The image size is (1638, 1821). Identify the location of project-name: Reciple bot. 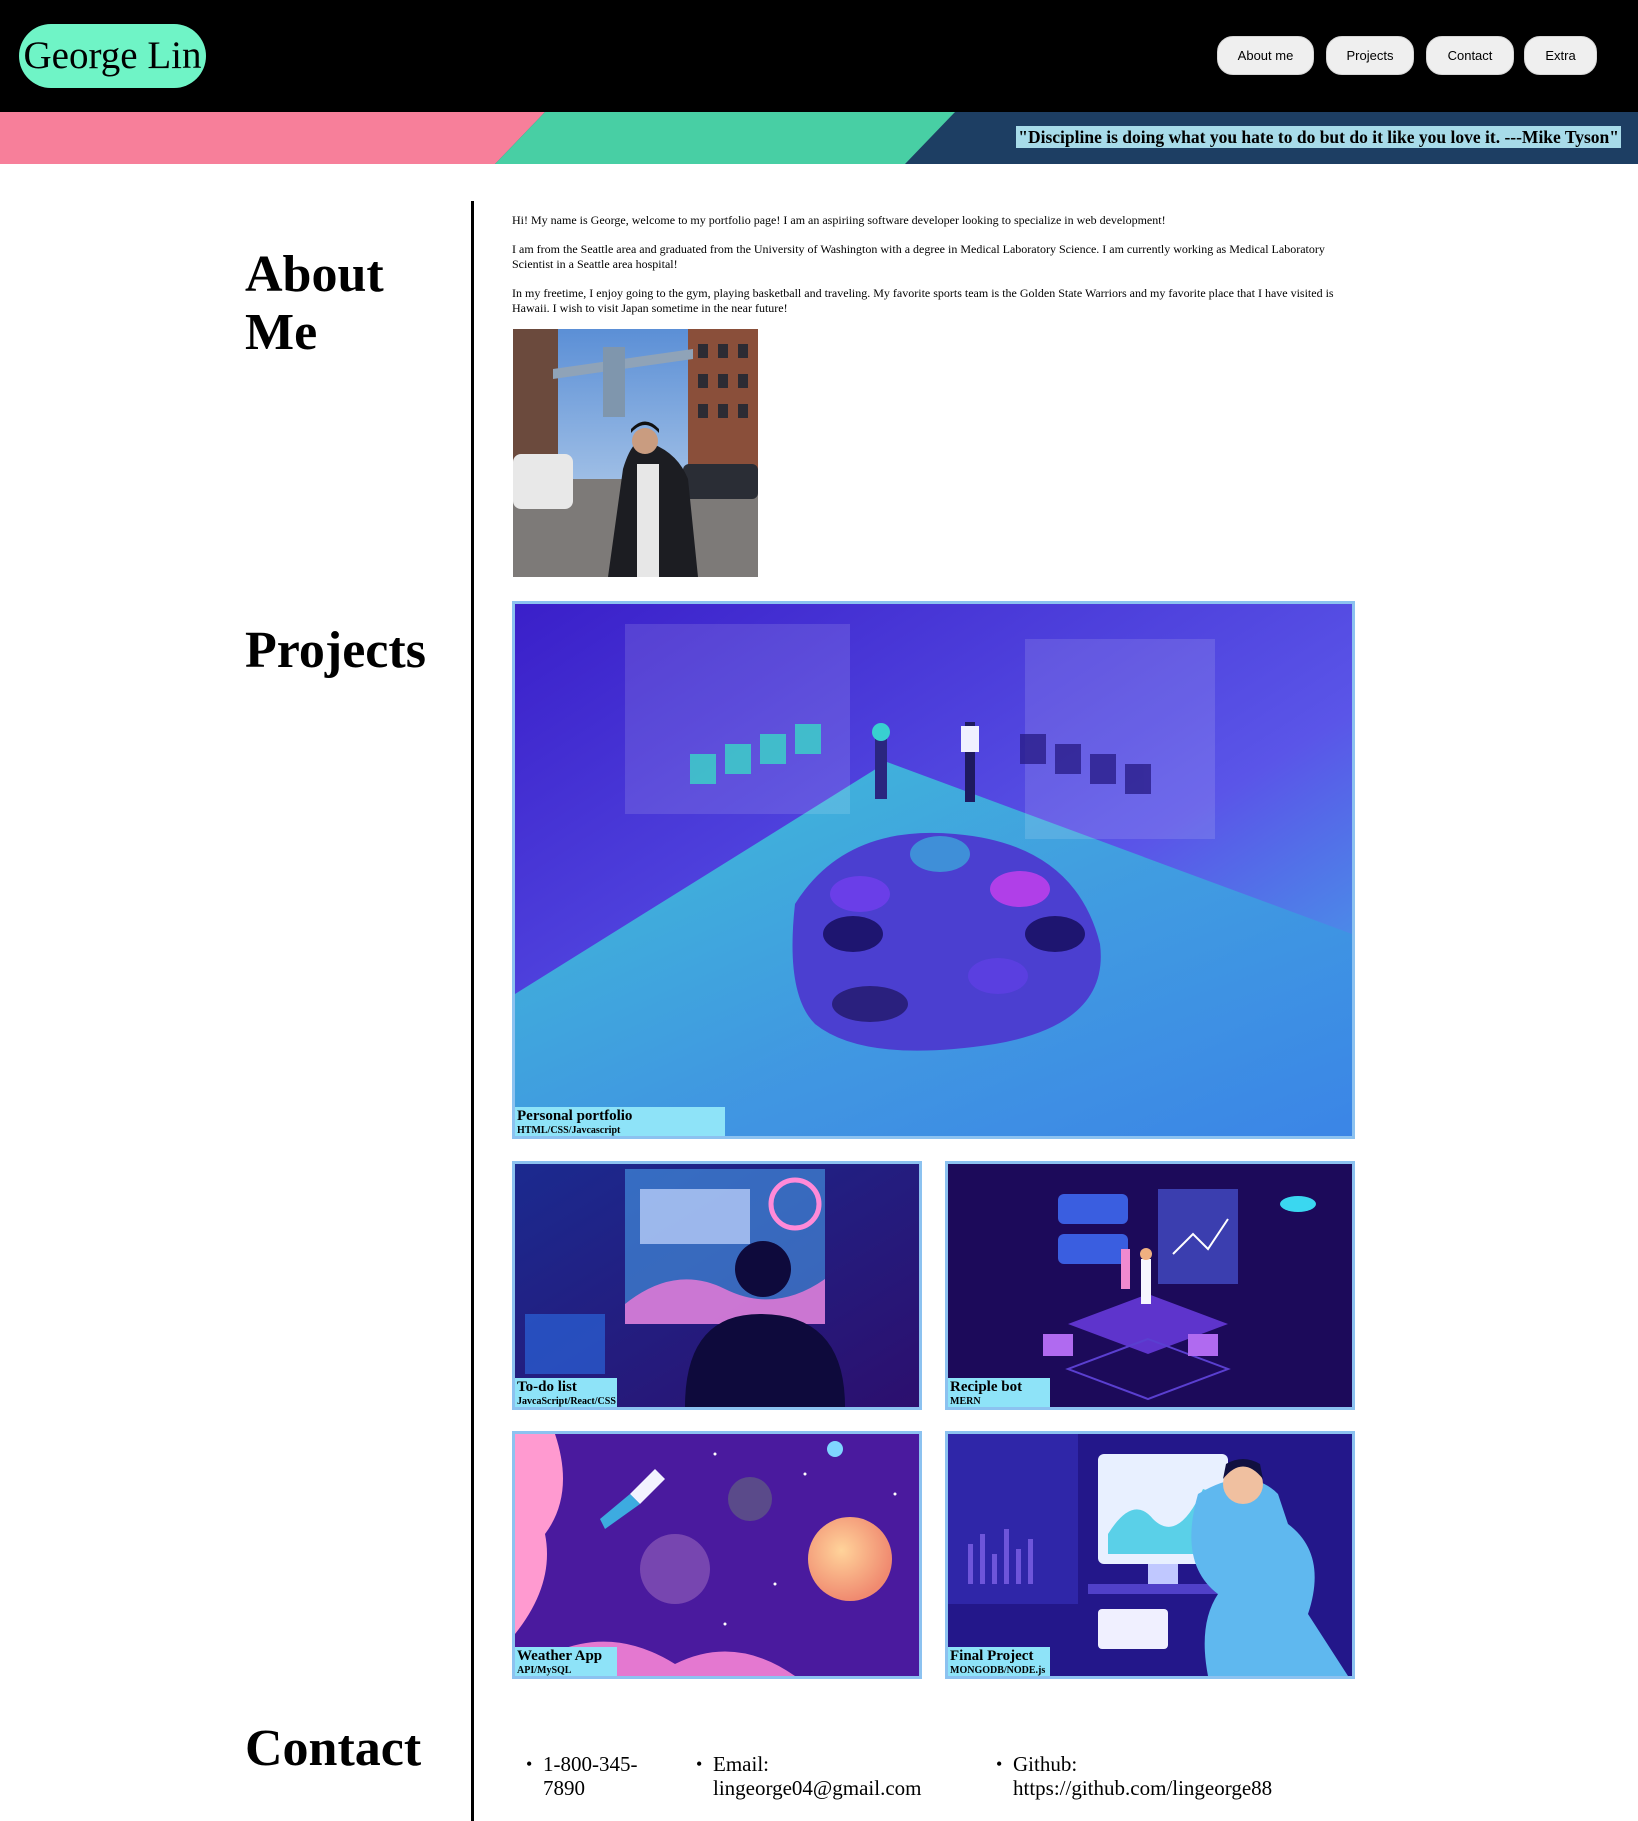
(986, 1387).